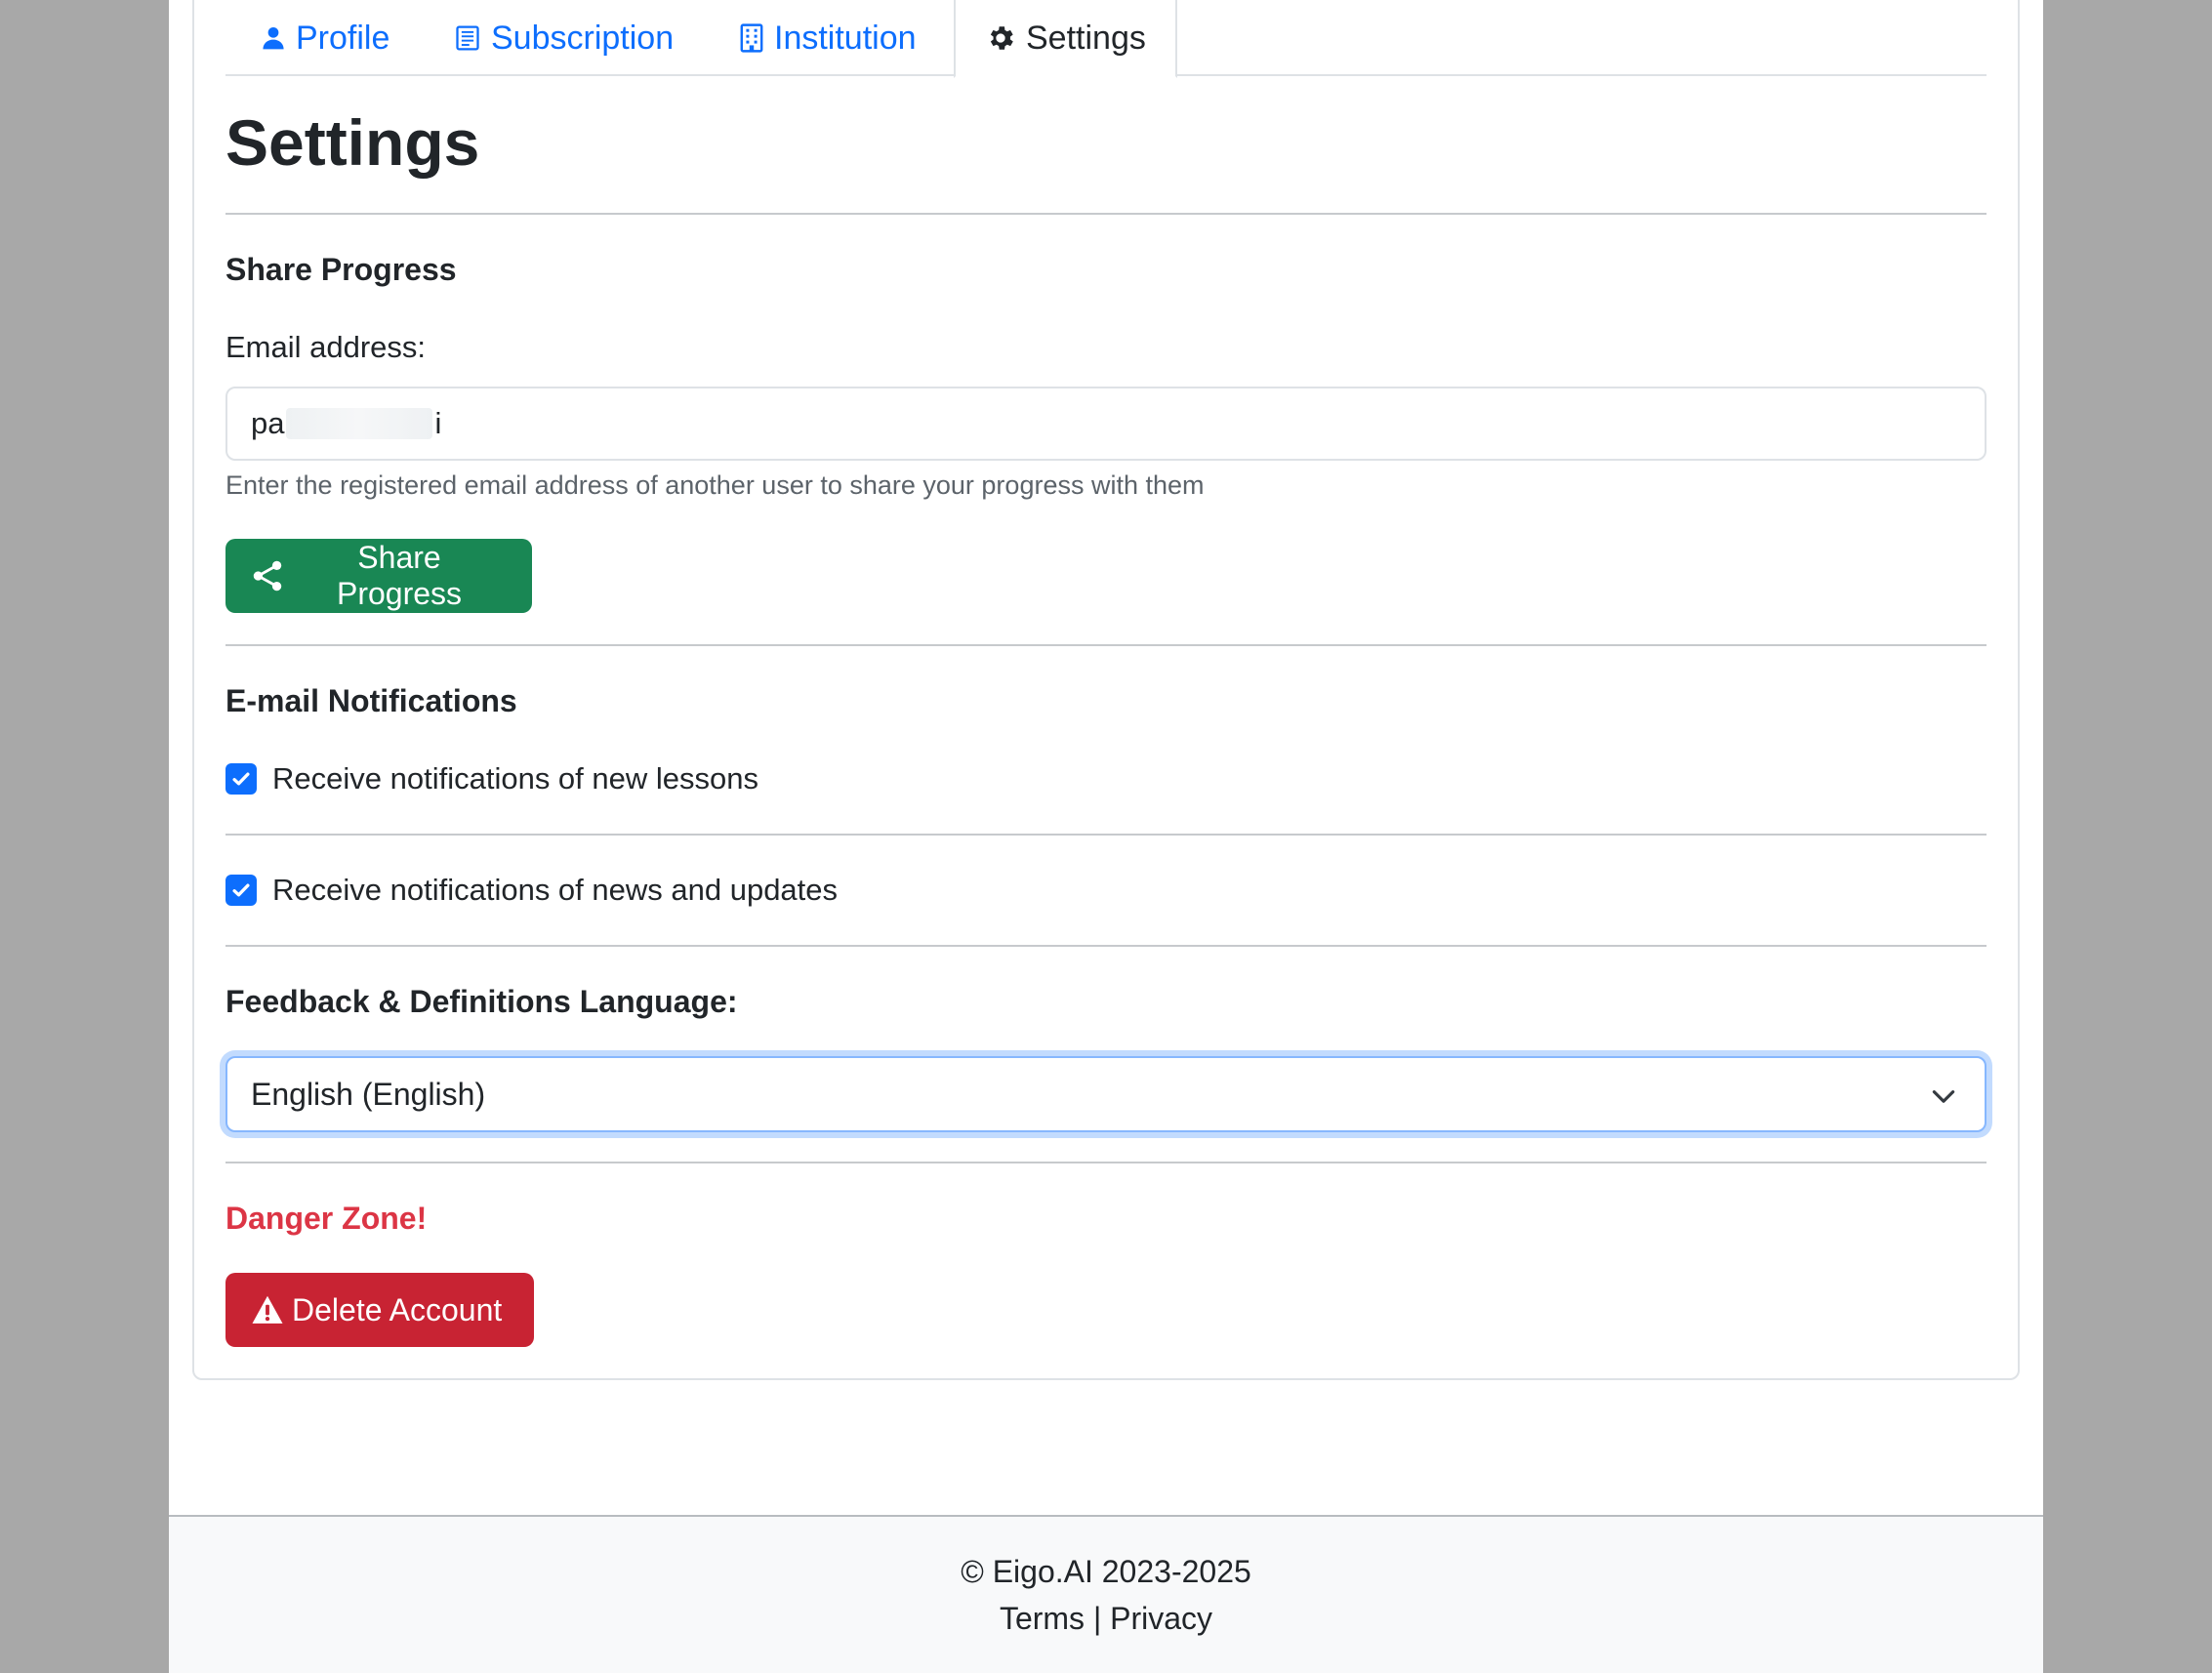 This screenshot has width=2212, height=1673. I want to click on warning-icon, so click(267, 1310).